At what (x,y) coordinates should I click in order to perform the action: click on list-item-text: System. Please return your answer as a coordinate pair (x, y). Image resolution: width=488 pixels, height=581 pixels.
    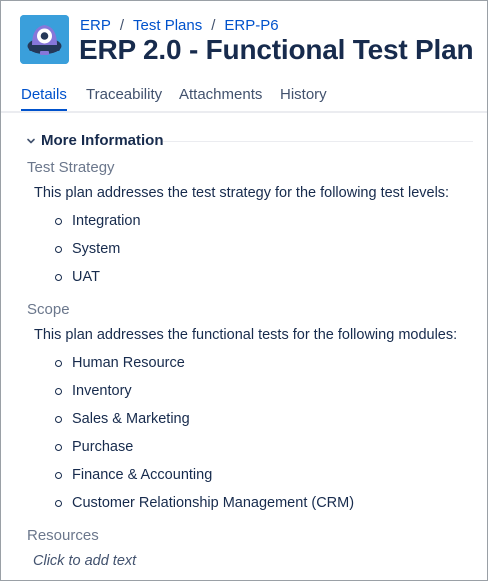
    Looking at the image, I should click on (96, 249).